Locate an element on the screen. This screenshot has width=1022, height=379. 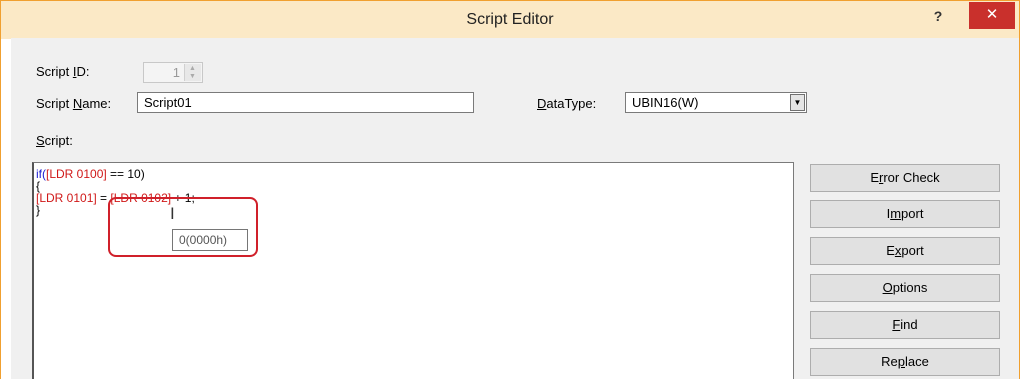
script-id-spinner: 1 ▲ ▼ is located at coordinates (173, 72).